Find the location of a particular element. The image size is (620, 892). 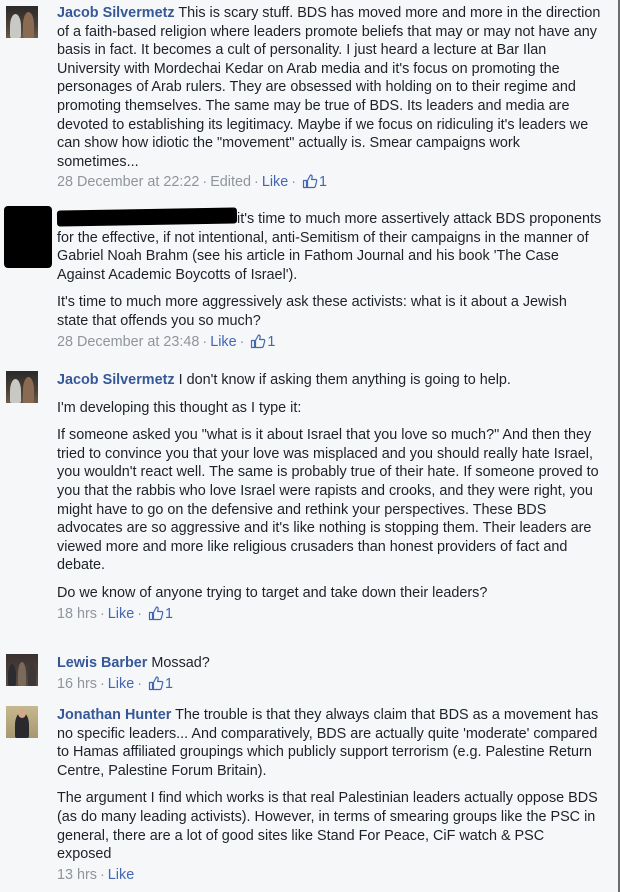

comment-timestamp: 28 December at 22:22 is located at coordinates (128, 182).